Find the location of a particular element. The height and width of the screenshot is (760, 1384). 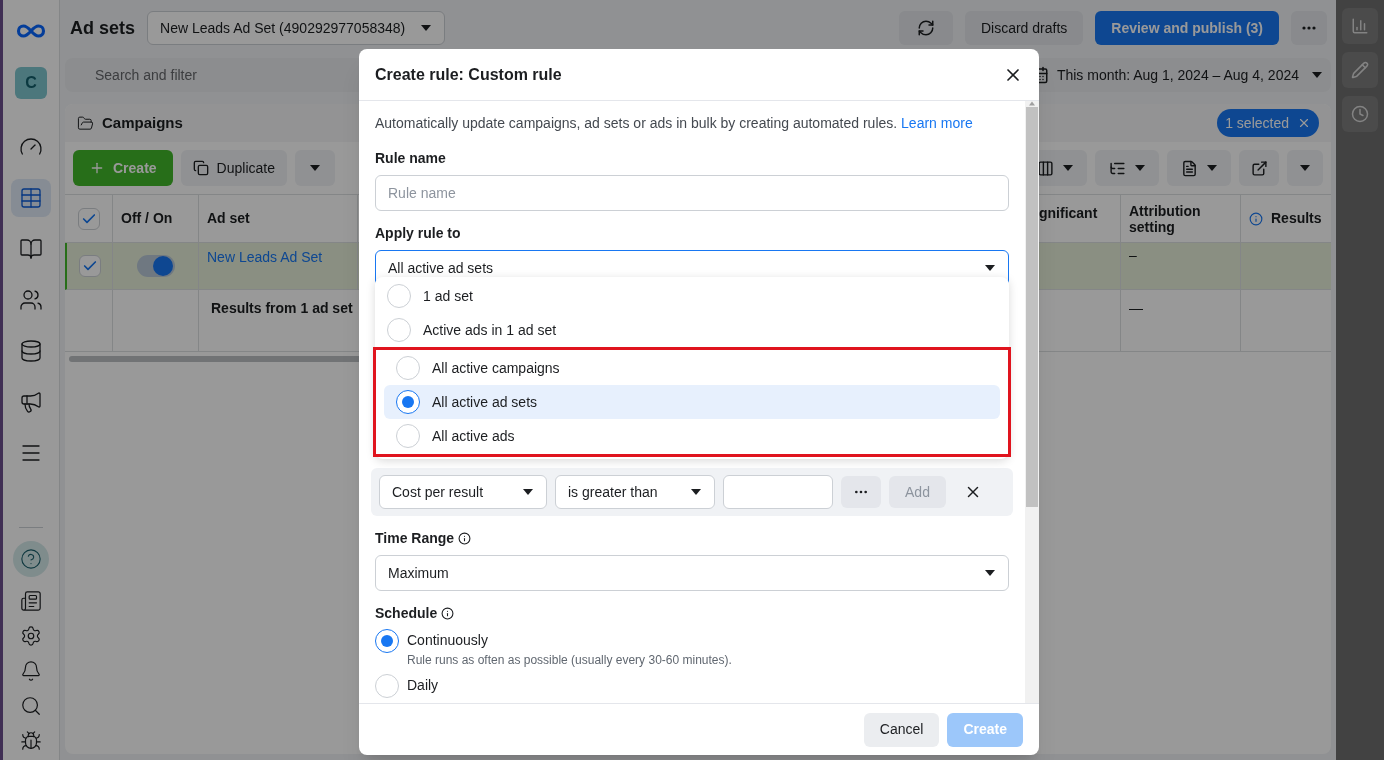

more-button is located at coordinates (1309, 28).